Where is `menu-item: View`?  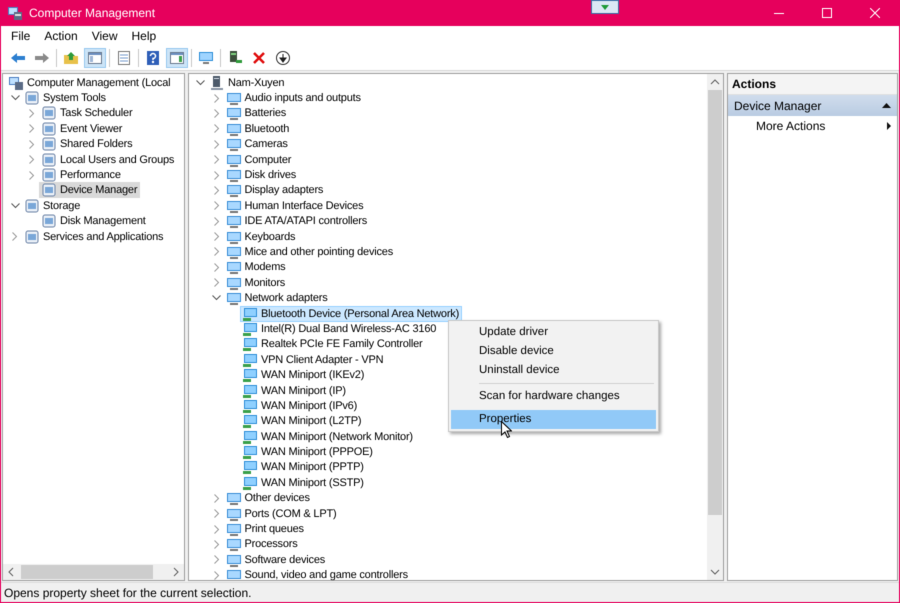 menu-item: View is located at coordinates (104, 36).